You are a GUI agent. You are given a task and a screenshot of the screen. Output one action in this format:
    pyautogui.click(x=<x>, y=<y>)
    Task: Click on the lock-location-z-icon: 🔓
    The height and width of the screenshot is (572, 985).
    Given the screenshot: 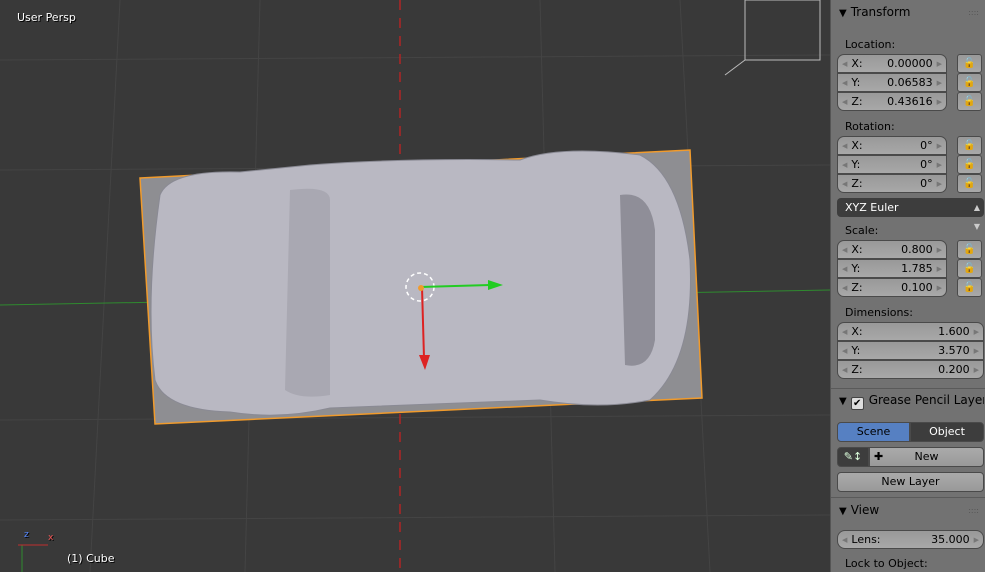 What is the action you would take?
    pyautogui.click(x=969, y=101)
    